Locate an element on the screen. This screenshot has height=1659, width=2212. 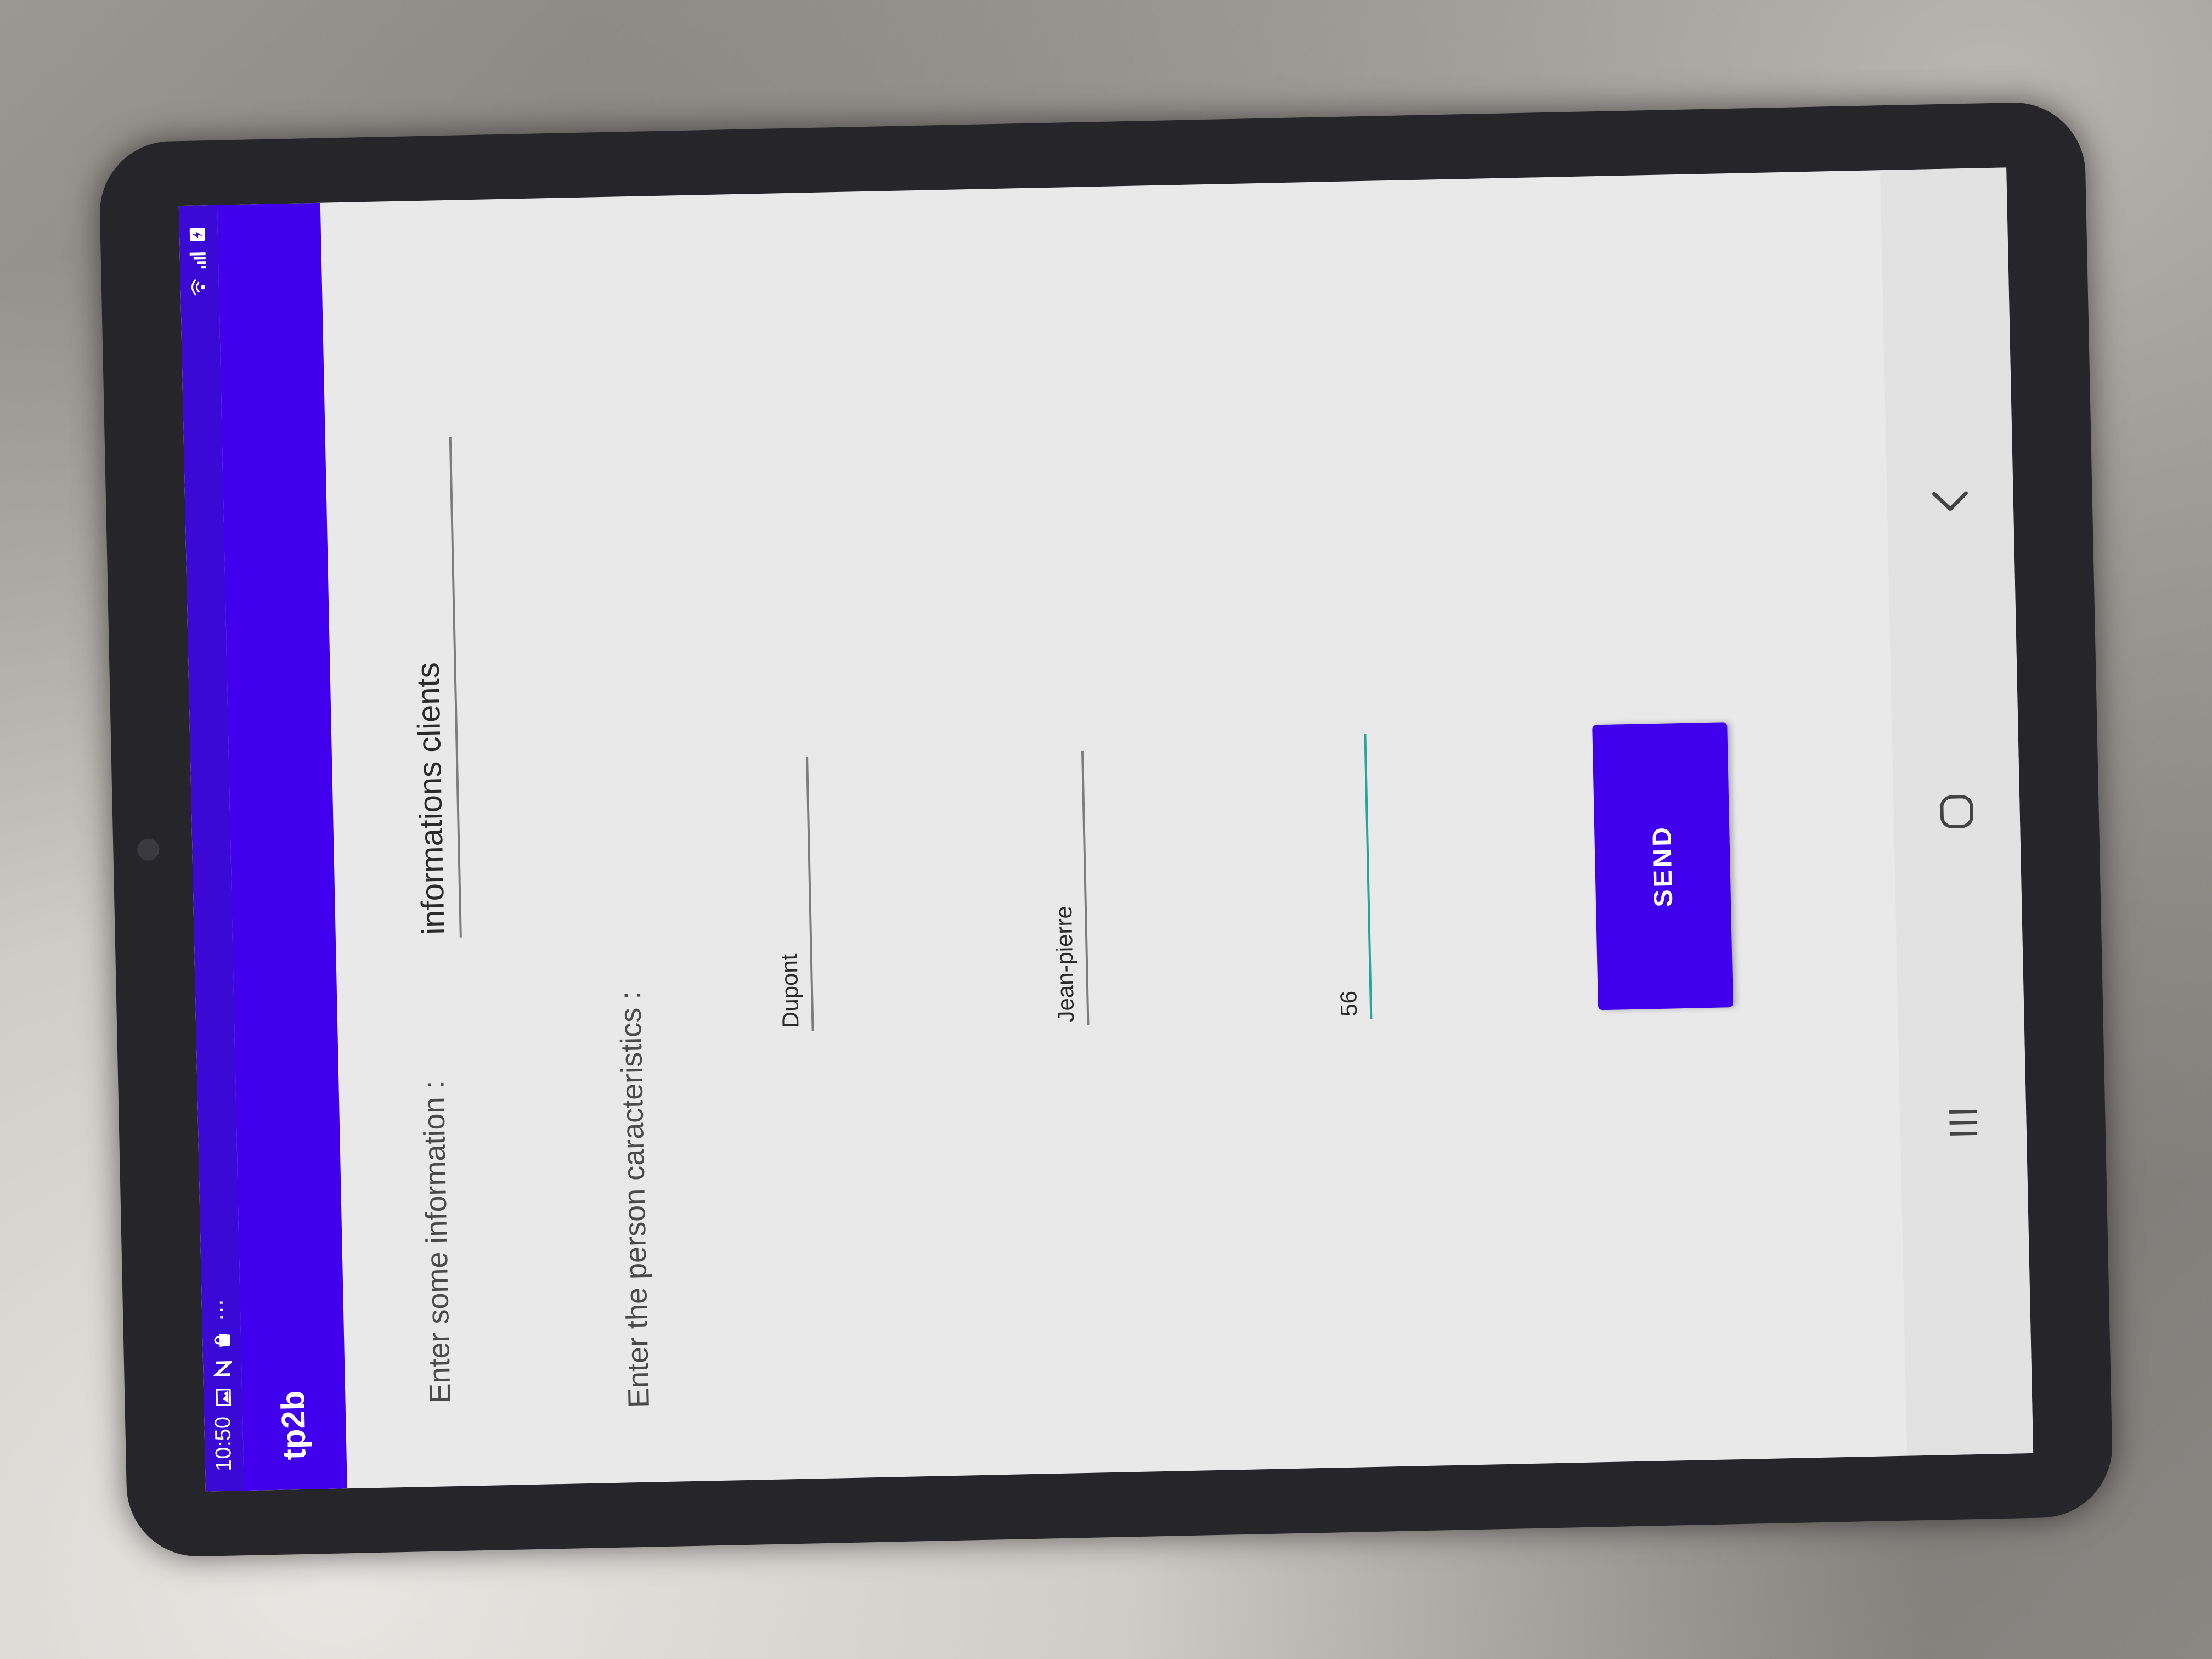
status-left: 10:50 ⋯ is located at coordinates (222, 1384).